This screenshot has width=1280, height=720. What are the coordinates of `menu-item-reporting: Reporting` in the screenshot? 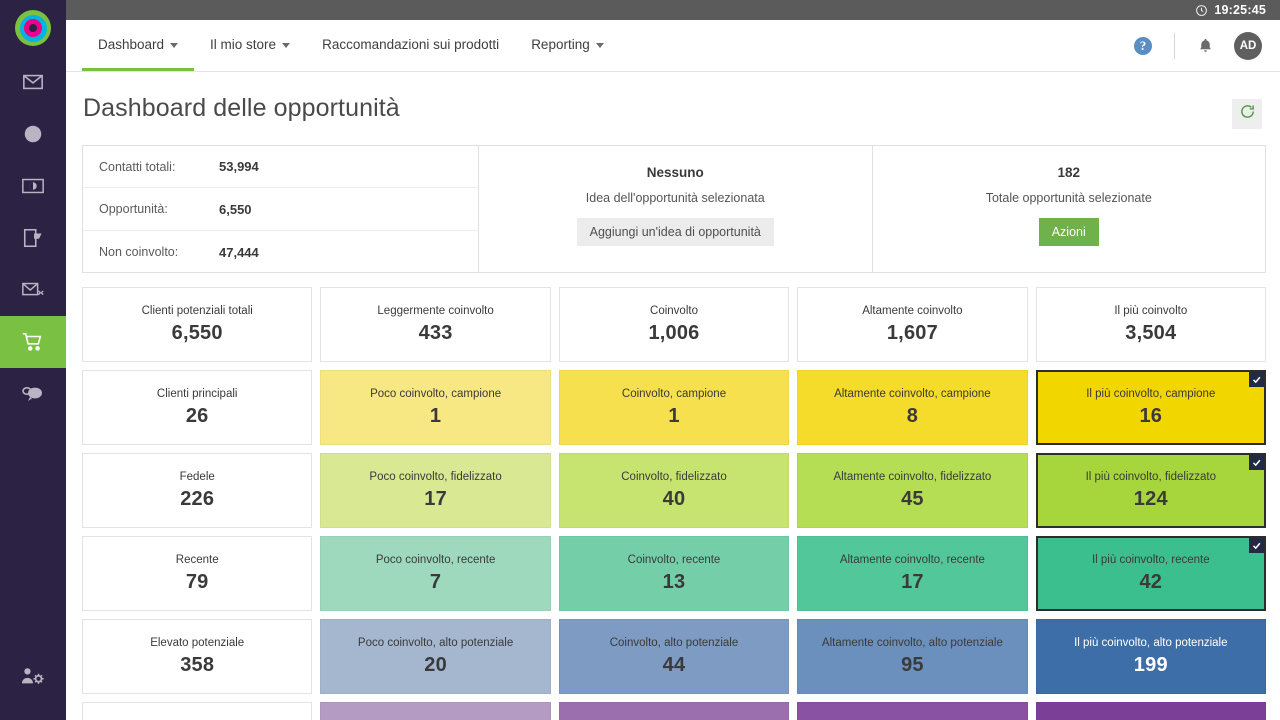 It's located at (567, 45).